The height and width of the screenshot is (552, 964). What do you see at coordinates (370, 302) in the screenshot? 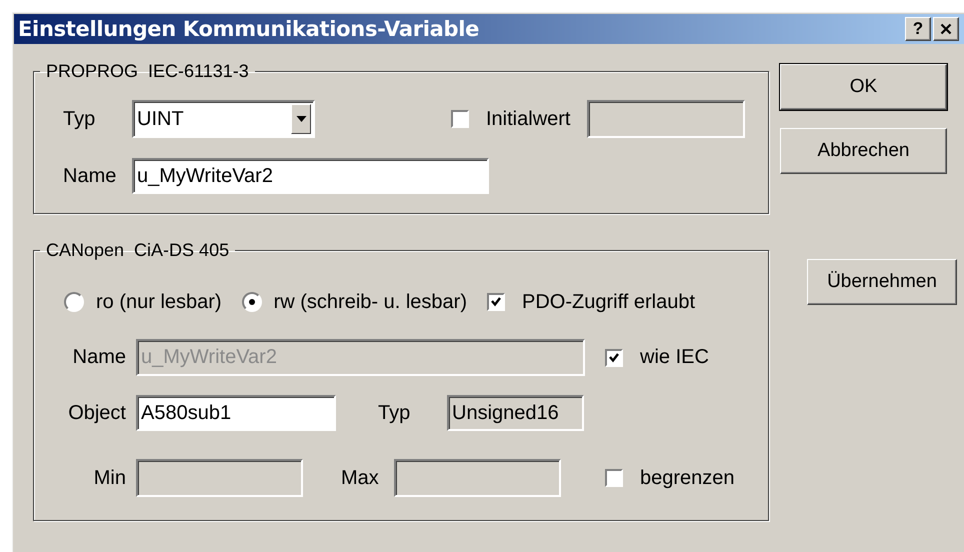
I see `radio-label: rw (schreib- u. lesbar)` at bounding box center [370, 302].